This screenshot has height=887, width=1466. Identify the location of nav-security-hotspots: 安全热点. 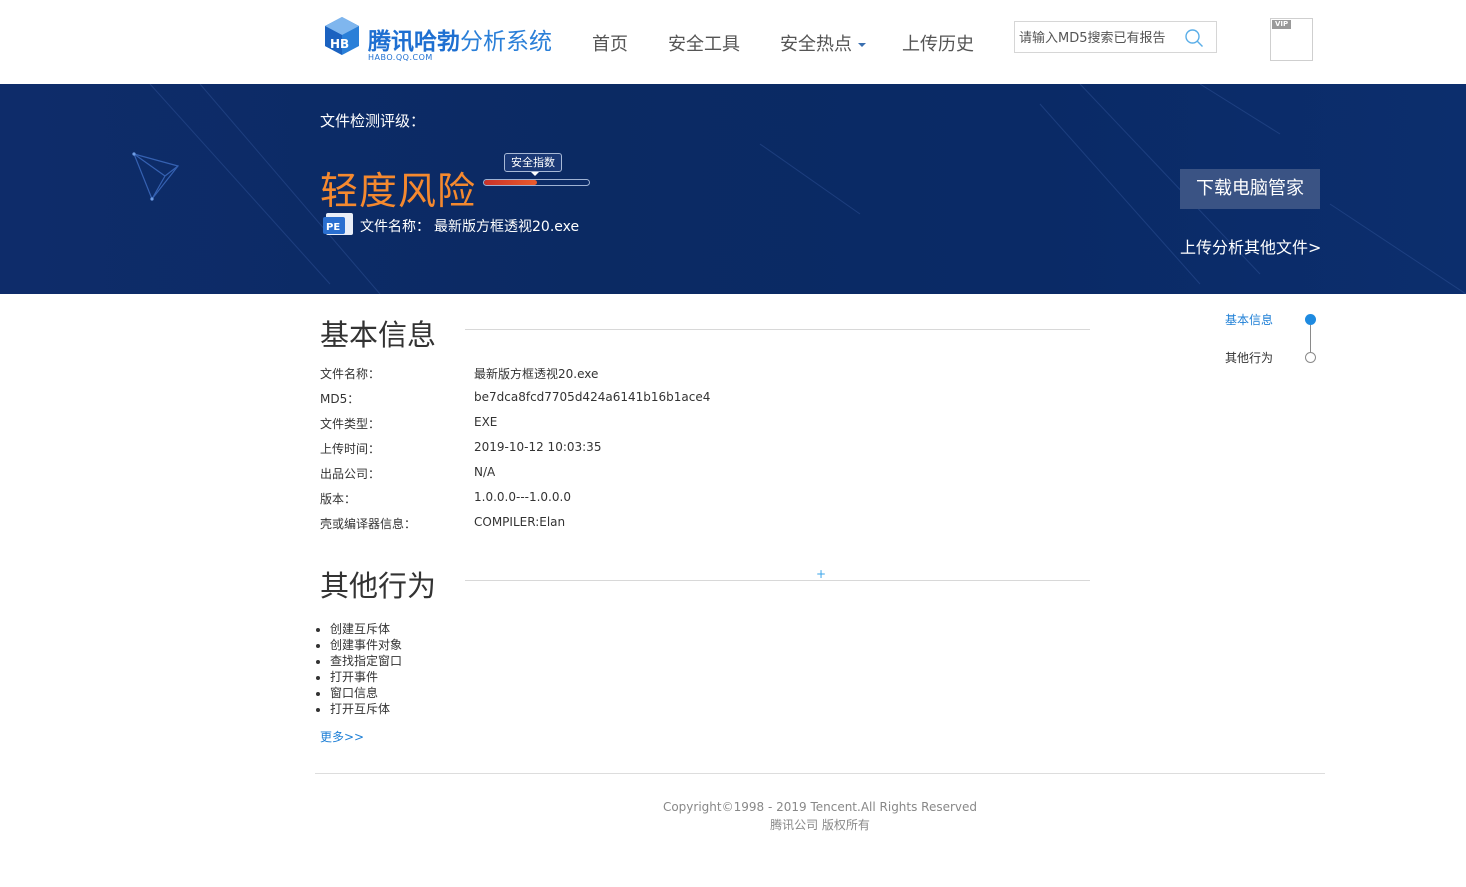
(823, 43).